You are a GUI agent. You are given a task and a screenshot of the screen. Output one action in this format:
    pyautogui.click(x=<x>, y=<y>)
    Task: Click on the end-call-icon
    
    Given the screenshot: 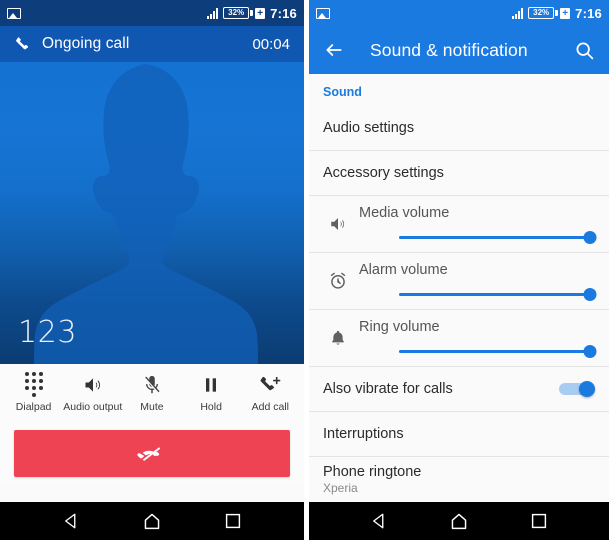 What is the action you would take?
    pyautogui.click(x=149, y=454)
    